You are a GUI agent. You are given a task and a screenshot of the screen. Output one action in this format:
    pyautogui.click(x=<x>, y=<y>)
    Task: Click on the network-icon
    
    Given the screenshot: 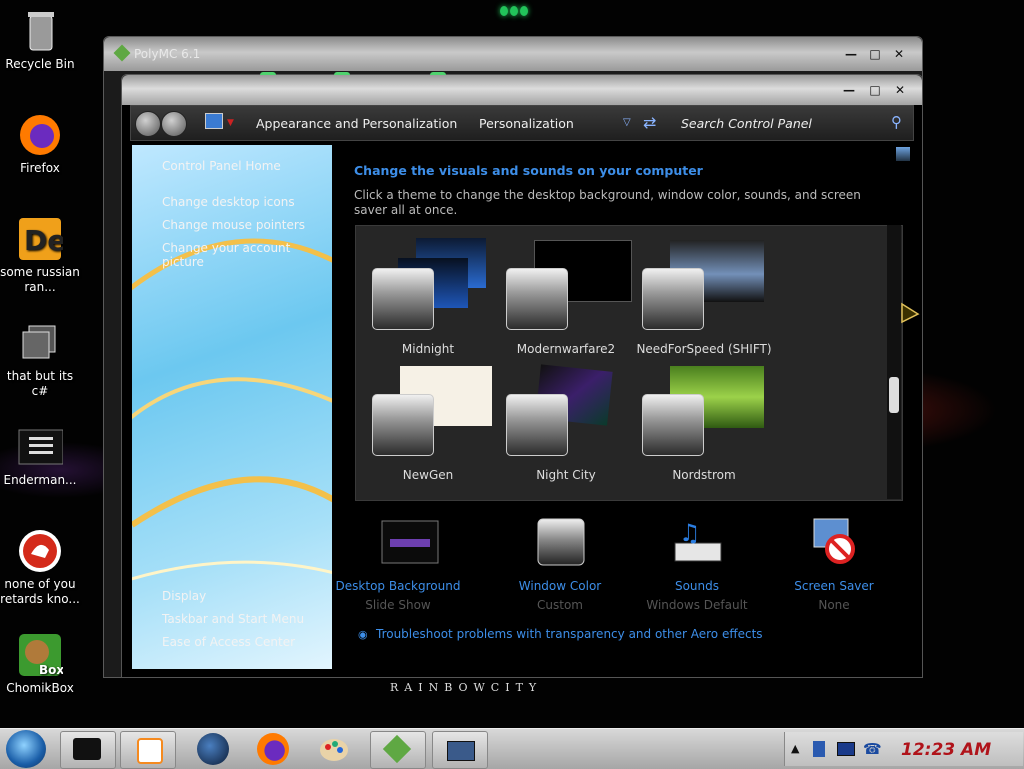 What is the action you would take?
    pyautogui.click(x=846, y=749)
    